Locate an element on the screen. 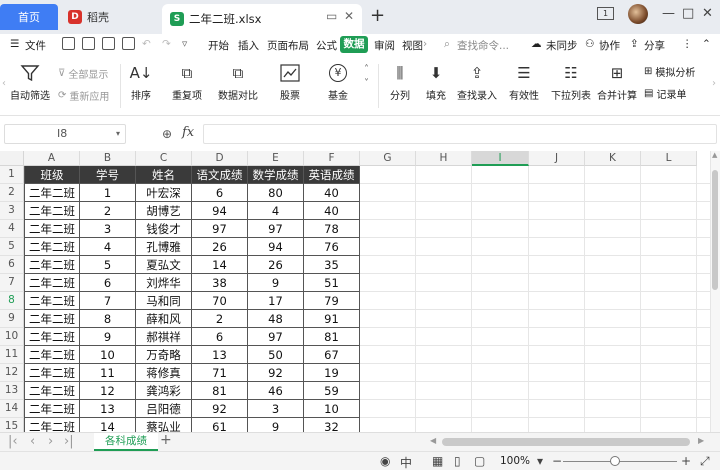 The height and width of the screenshot is (470, 720). collaborate-icon: ⚇ is located at coordinates (589, 44).